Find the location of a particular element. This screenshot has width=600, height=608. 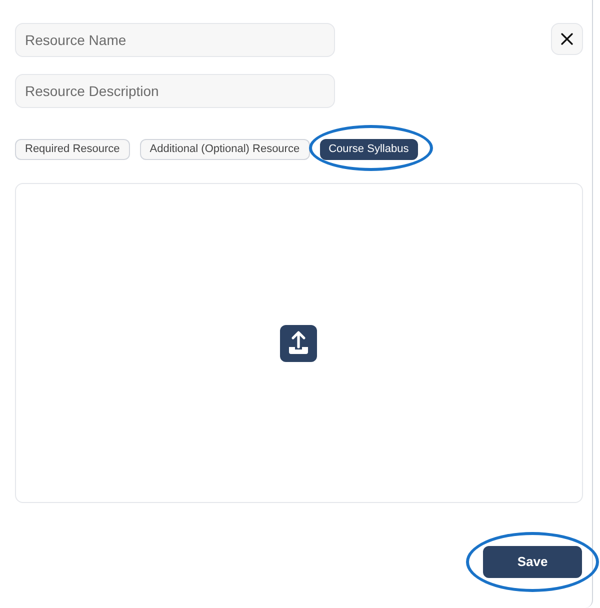

close-icon is located at coordinates (567, 39).